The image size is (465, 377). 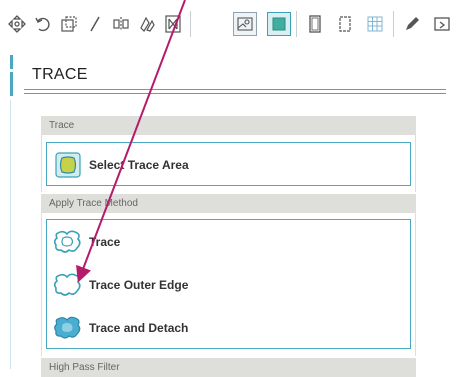 I want to click on pen-icon, so click(x=412, y=24).